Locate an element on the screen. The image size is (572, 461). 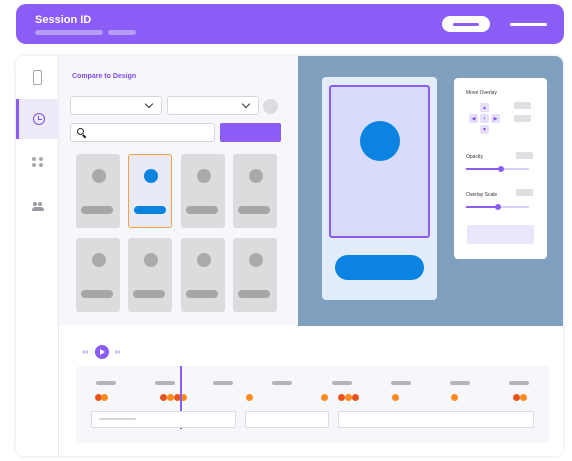
skip-back-icon is located at coordinates (85, 352).